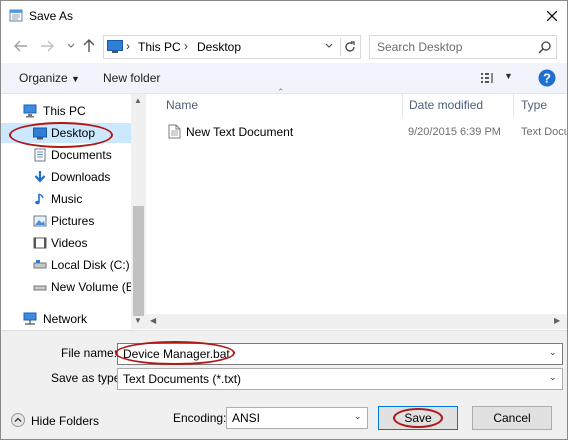 The image size is (568, 440). I want to click on filename-input: Device Manager.bat ⌄, so click(340, 354).